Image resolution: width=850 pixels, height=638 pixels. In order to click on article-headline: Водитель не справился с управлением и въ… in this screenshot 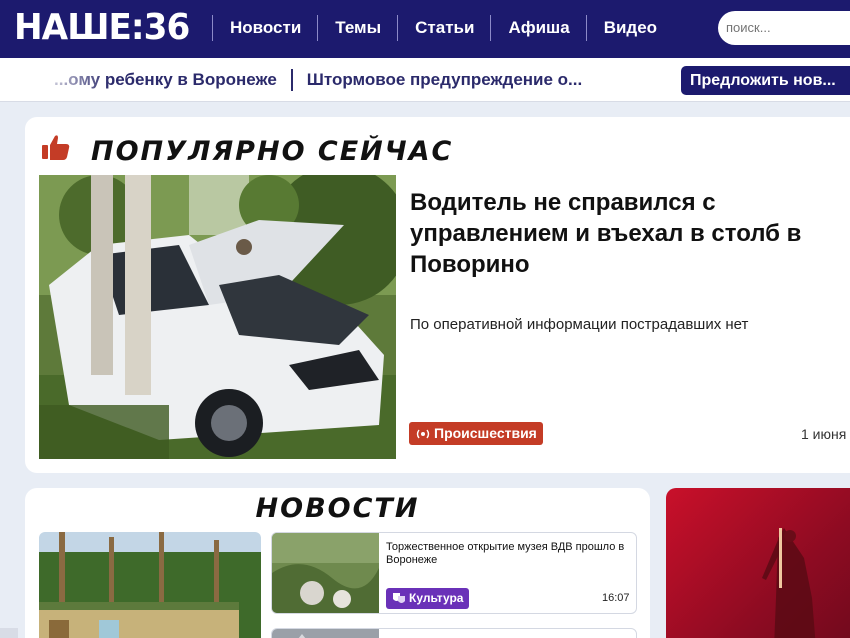, I will do `click(630, 233)`.